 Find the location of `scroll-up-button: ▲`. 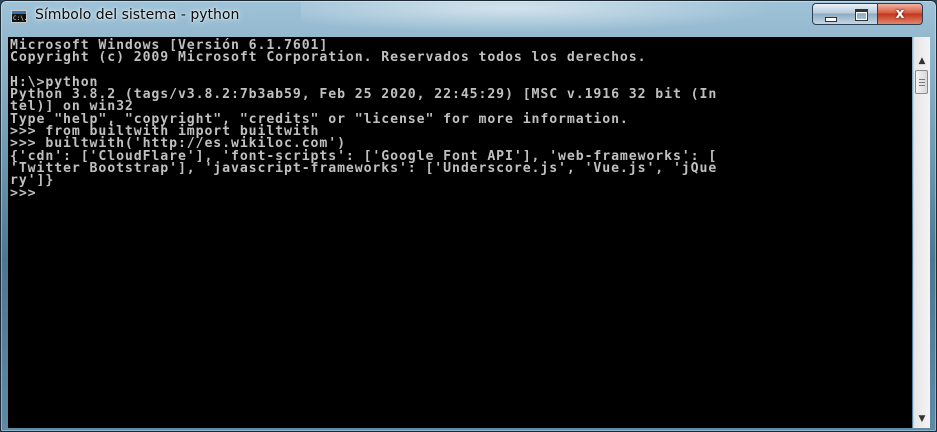

scroll-up-button: ▲ is located at coordinates (922, 61).